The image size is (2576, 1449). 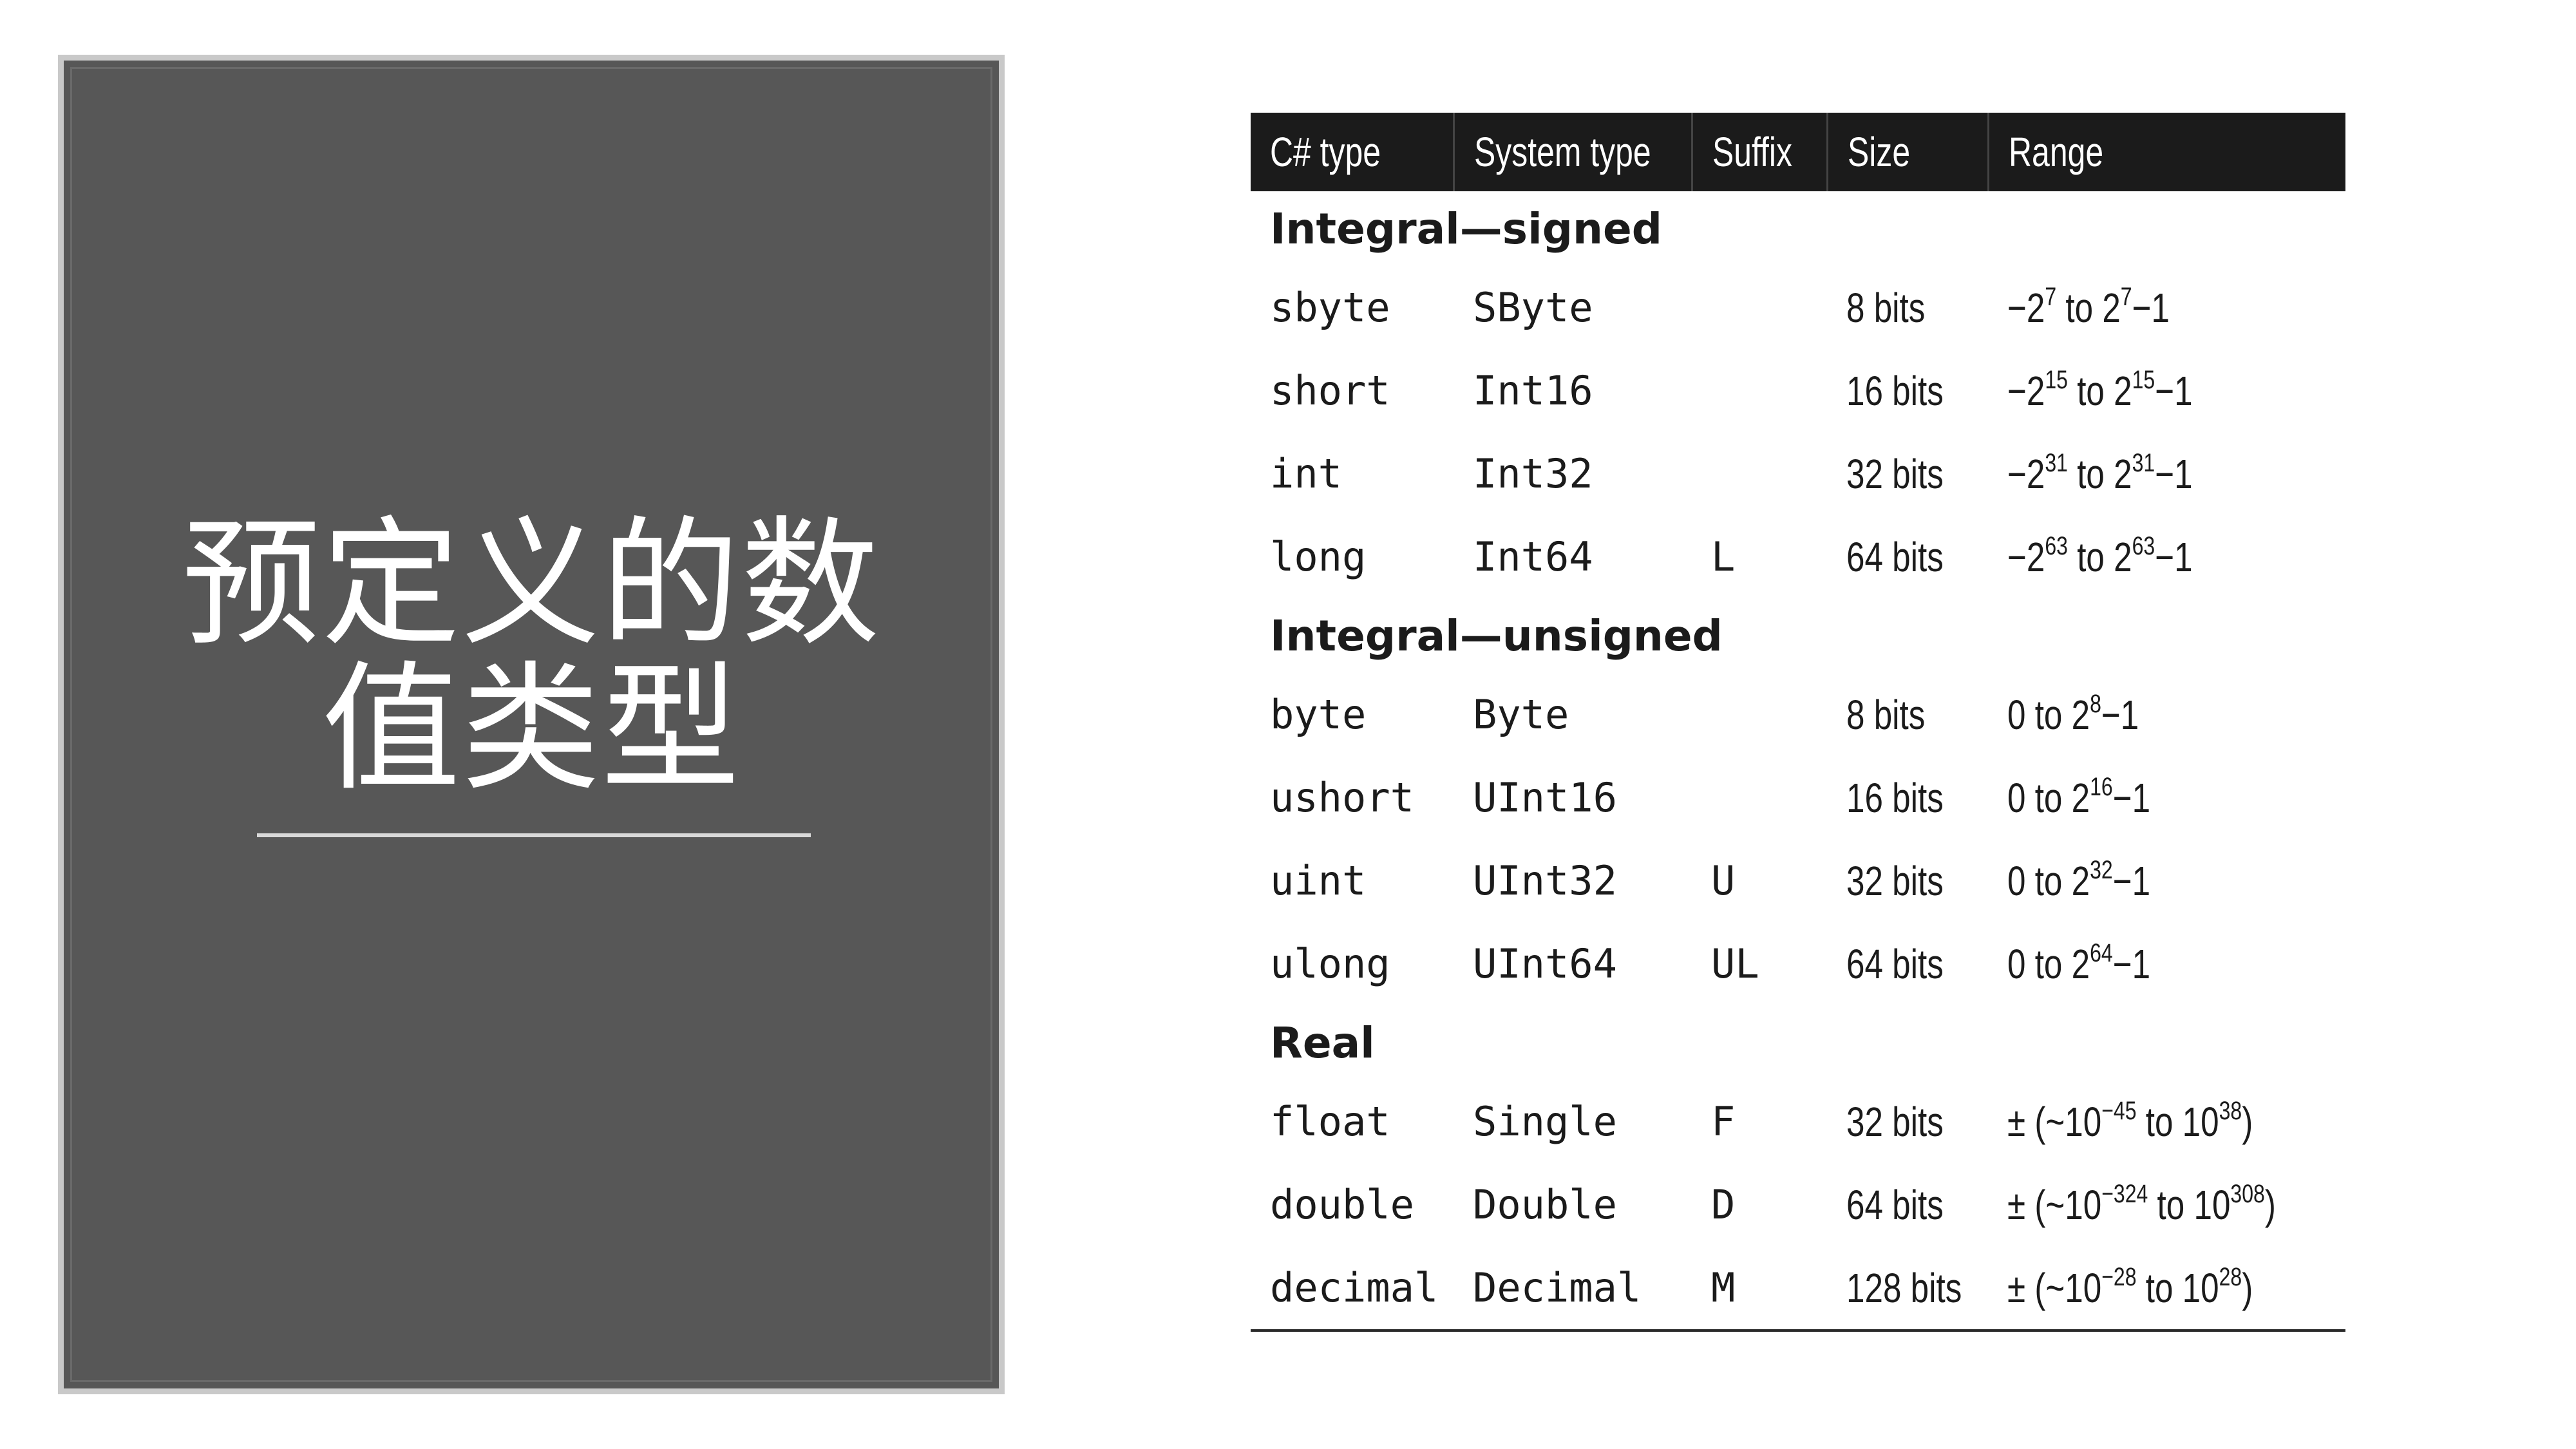 What do you see at coordinates (1533, 307) in the screenshot?
I see `cell-system-type: SByte` at bounding box center [1533, 307].